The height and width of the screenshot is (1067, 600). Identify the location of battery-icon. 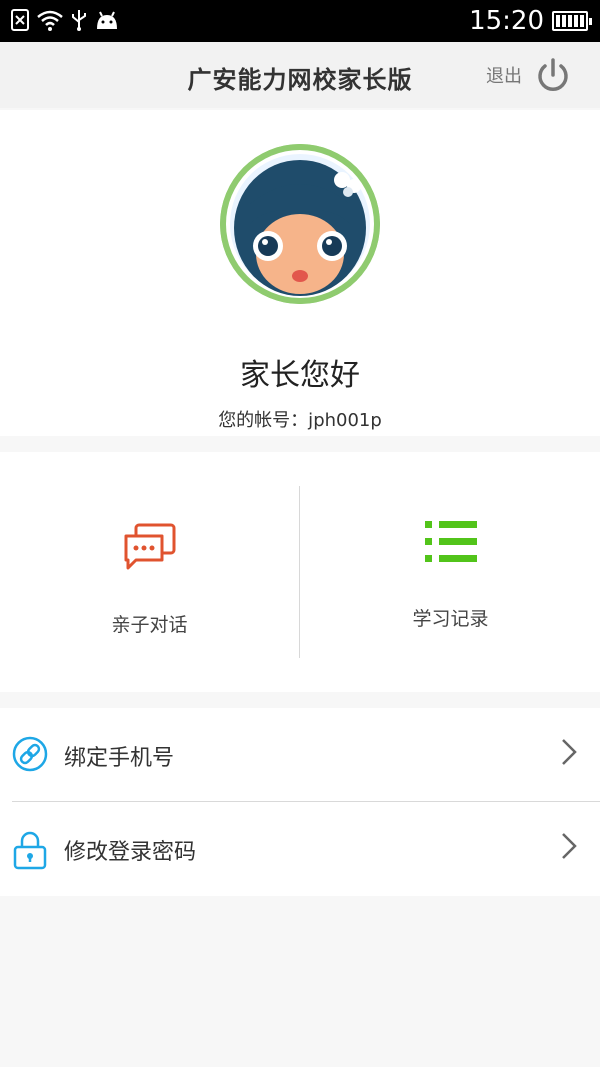
(572, 21).